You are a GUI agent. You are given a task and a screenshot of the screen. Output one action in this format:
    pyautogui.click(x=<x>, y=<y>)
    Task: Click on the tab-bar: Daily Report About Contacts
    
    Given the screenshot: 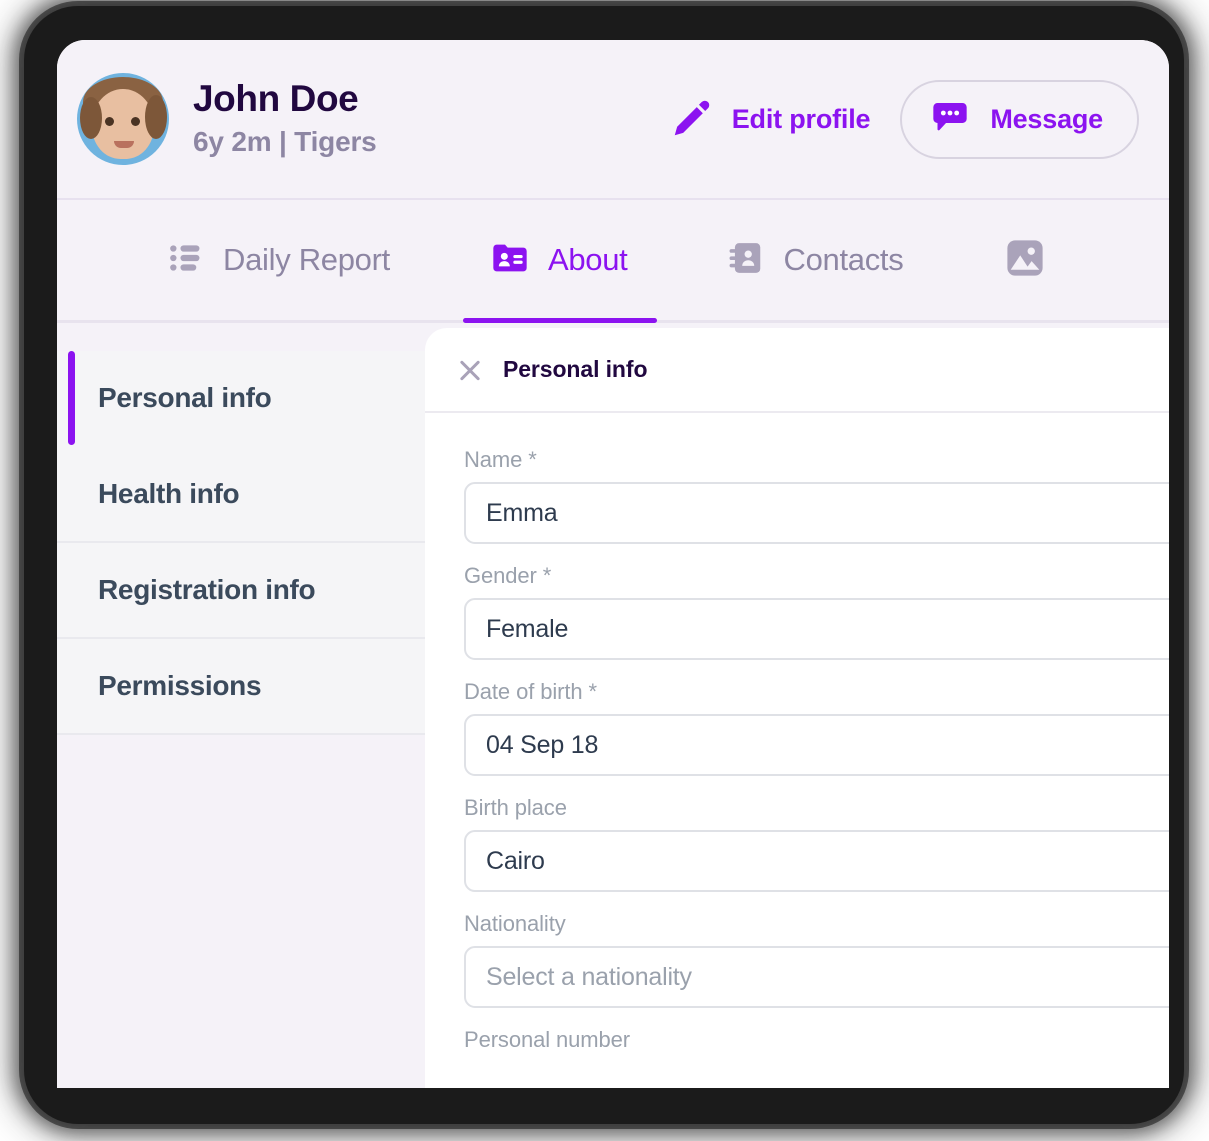 What is the action you would take?
    pyautogui.click(x=613, y=261)
    